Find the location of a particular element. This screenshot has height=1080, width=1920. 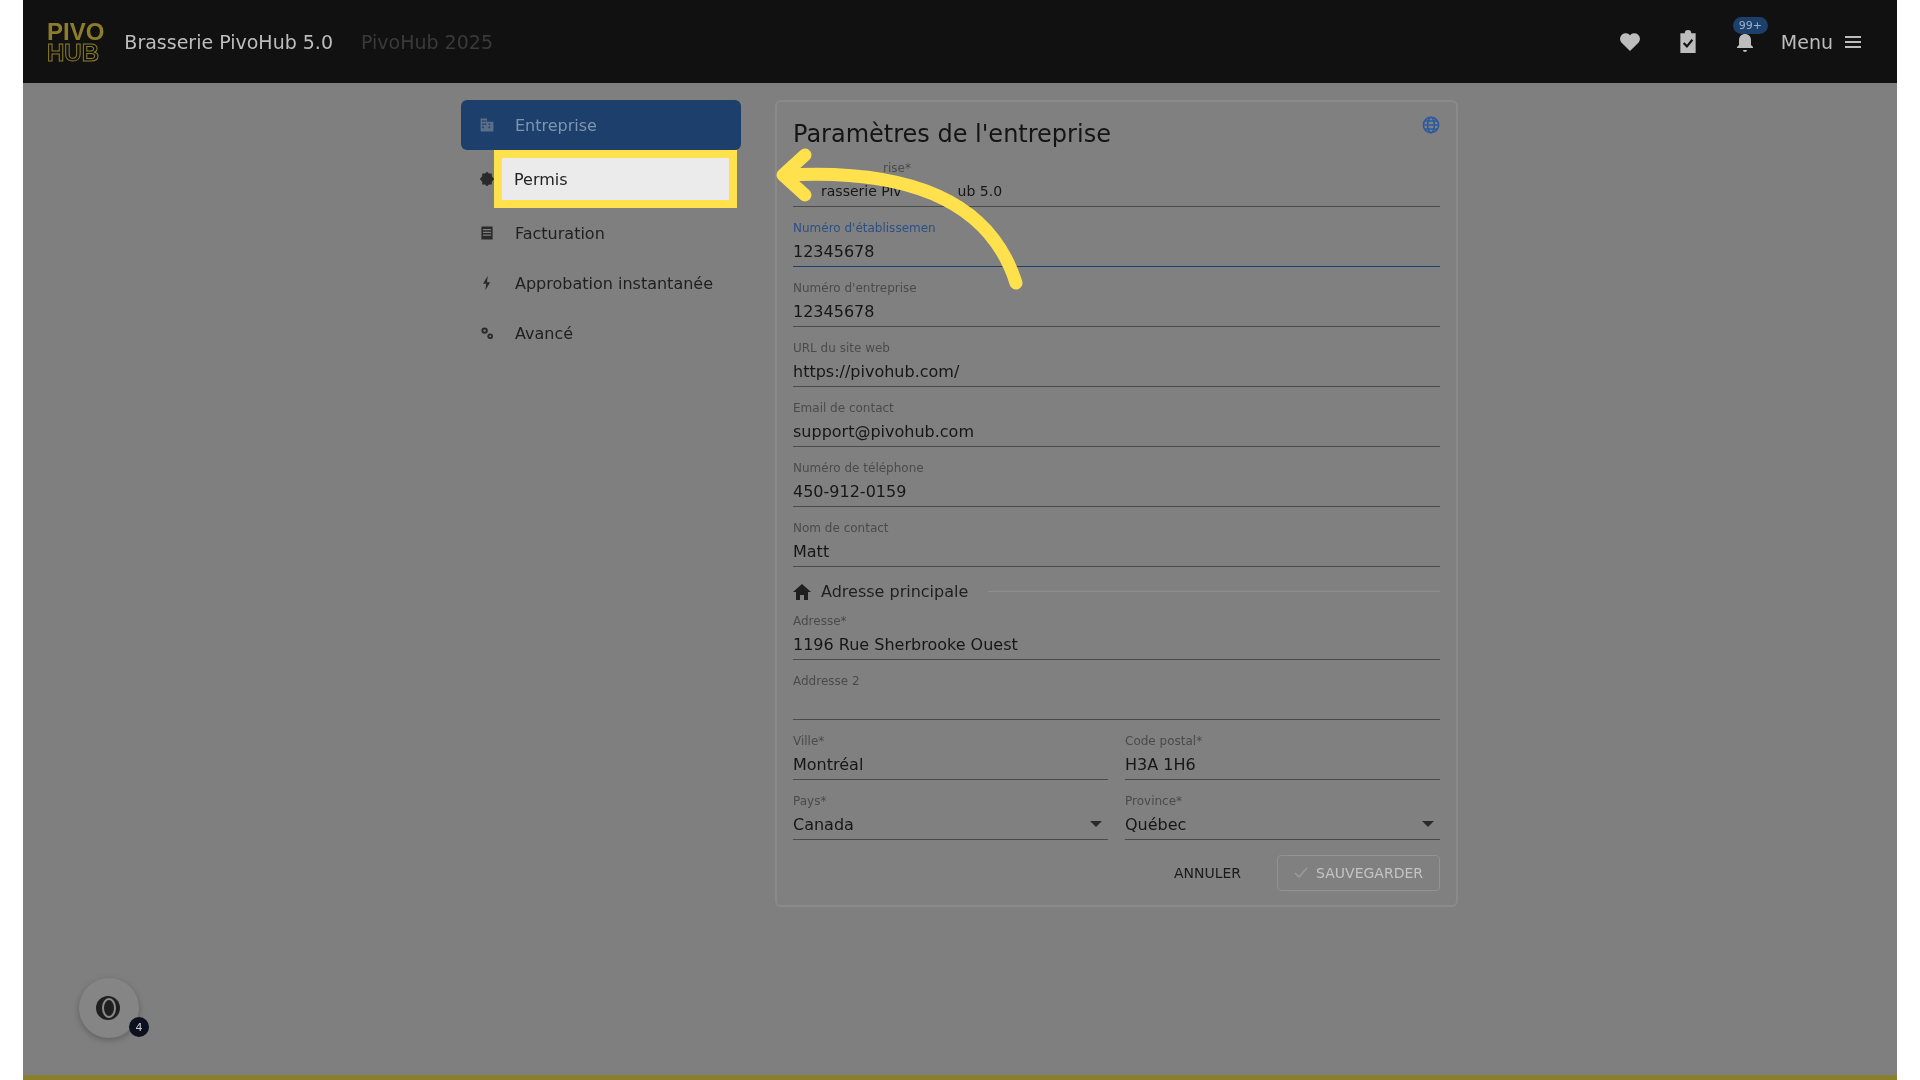

cancel-button: ANNULER is located at coordinates (1207, 873).